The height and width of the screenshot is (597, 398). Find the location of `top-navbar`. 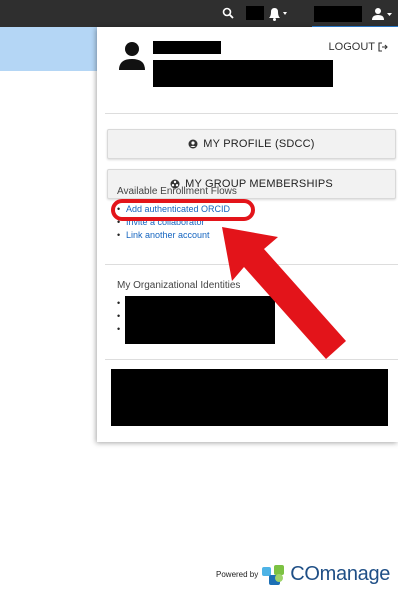

top-navbar is located at coordinates (199, 14).